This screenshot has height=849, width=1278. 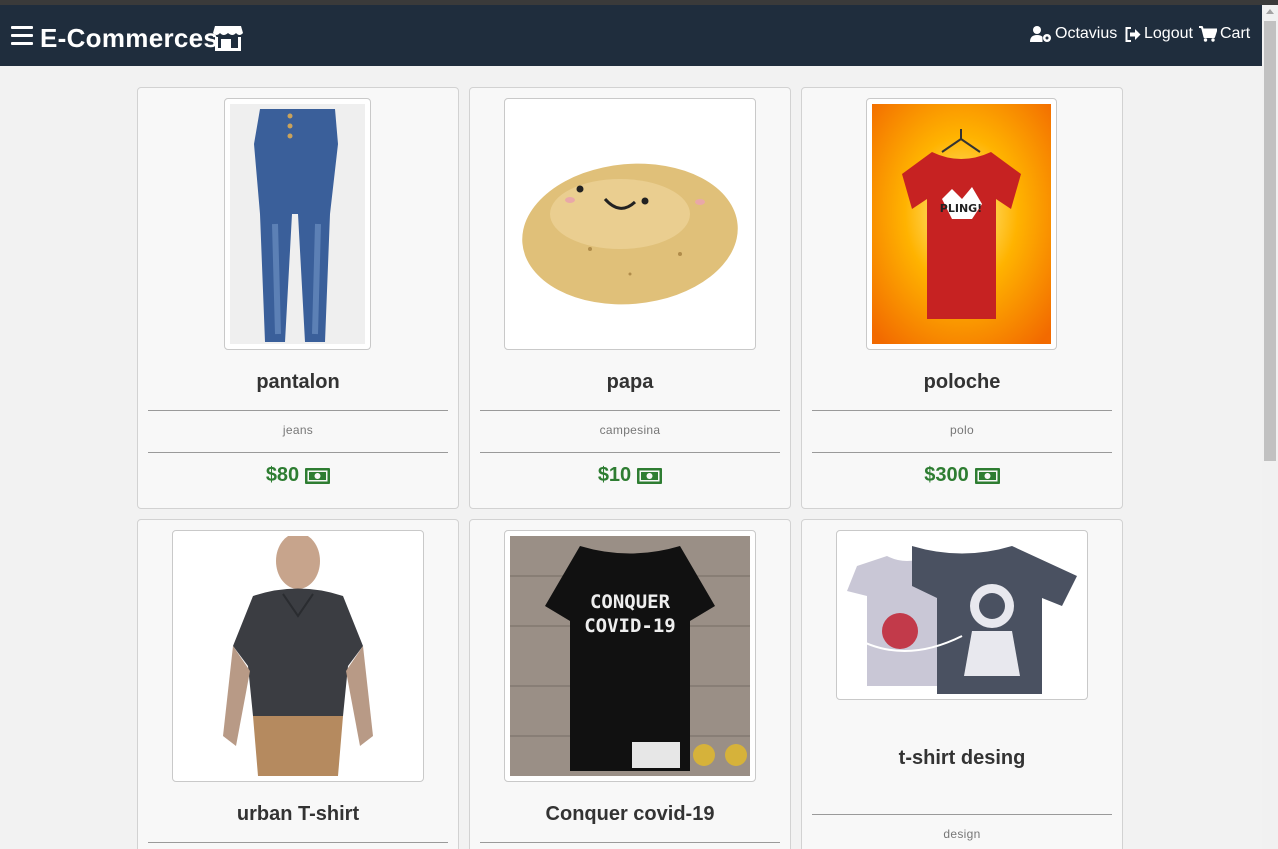 I want to click on product-card: t-shirt desing design, so click(x=962, y=684).